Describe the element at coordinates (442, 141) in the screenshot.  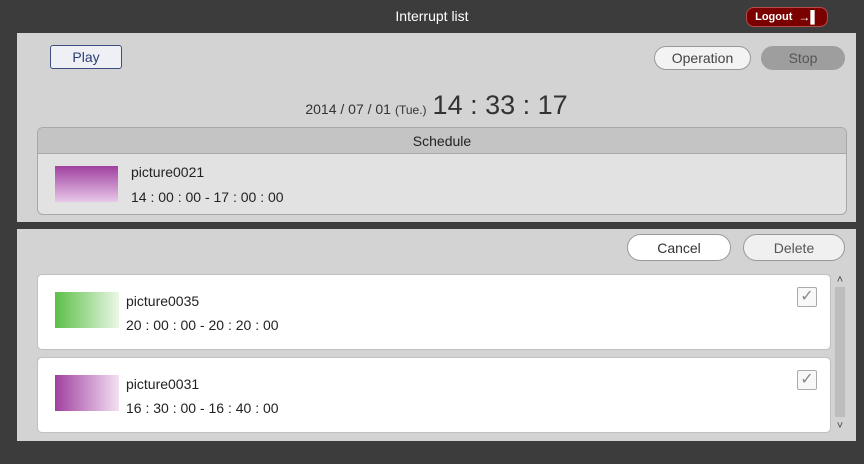
I see `schedule-header: Schedule` at that location.